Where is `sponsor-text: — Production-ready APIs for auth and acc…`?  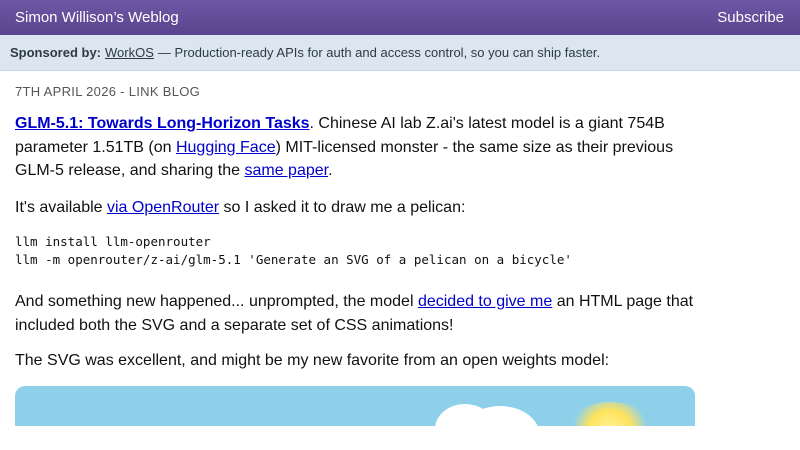 sponsor-text: — Production-ready APIs for auth and acc… is located at coordinates (379, 52).